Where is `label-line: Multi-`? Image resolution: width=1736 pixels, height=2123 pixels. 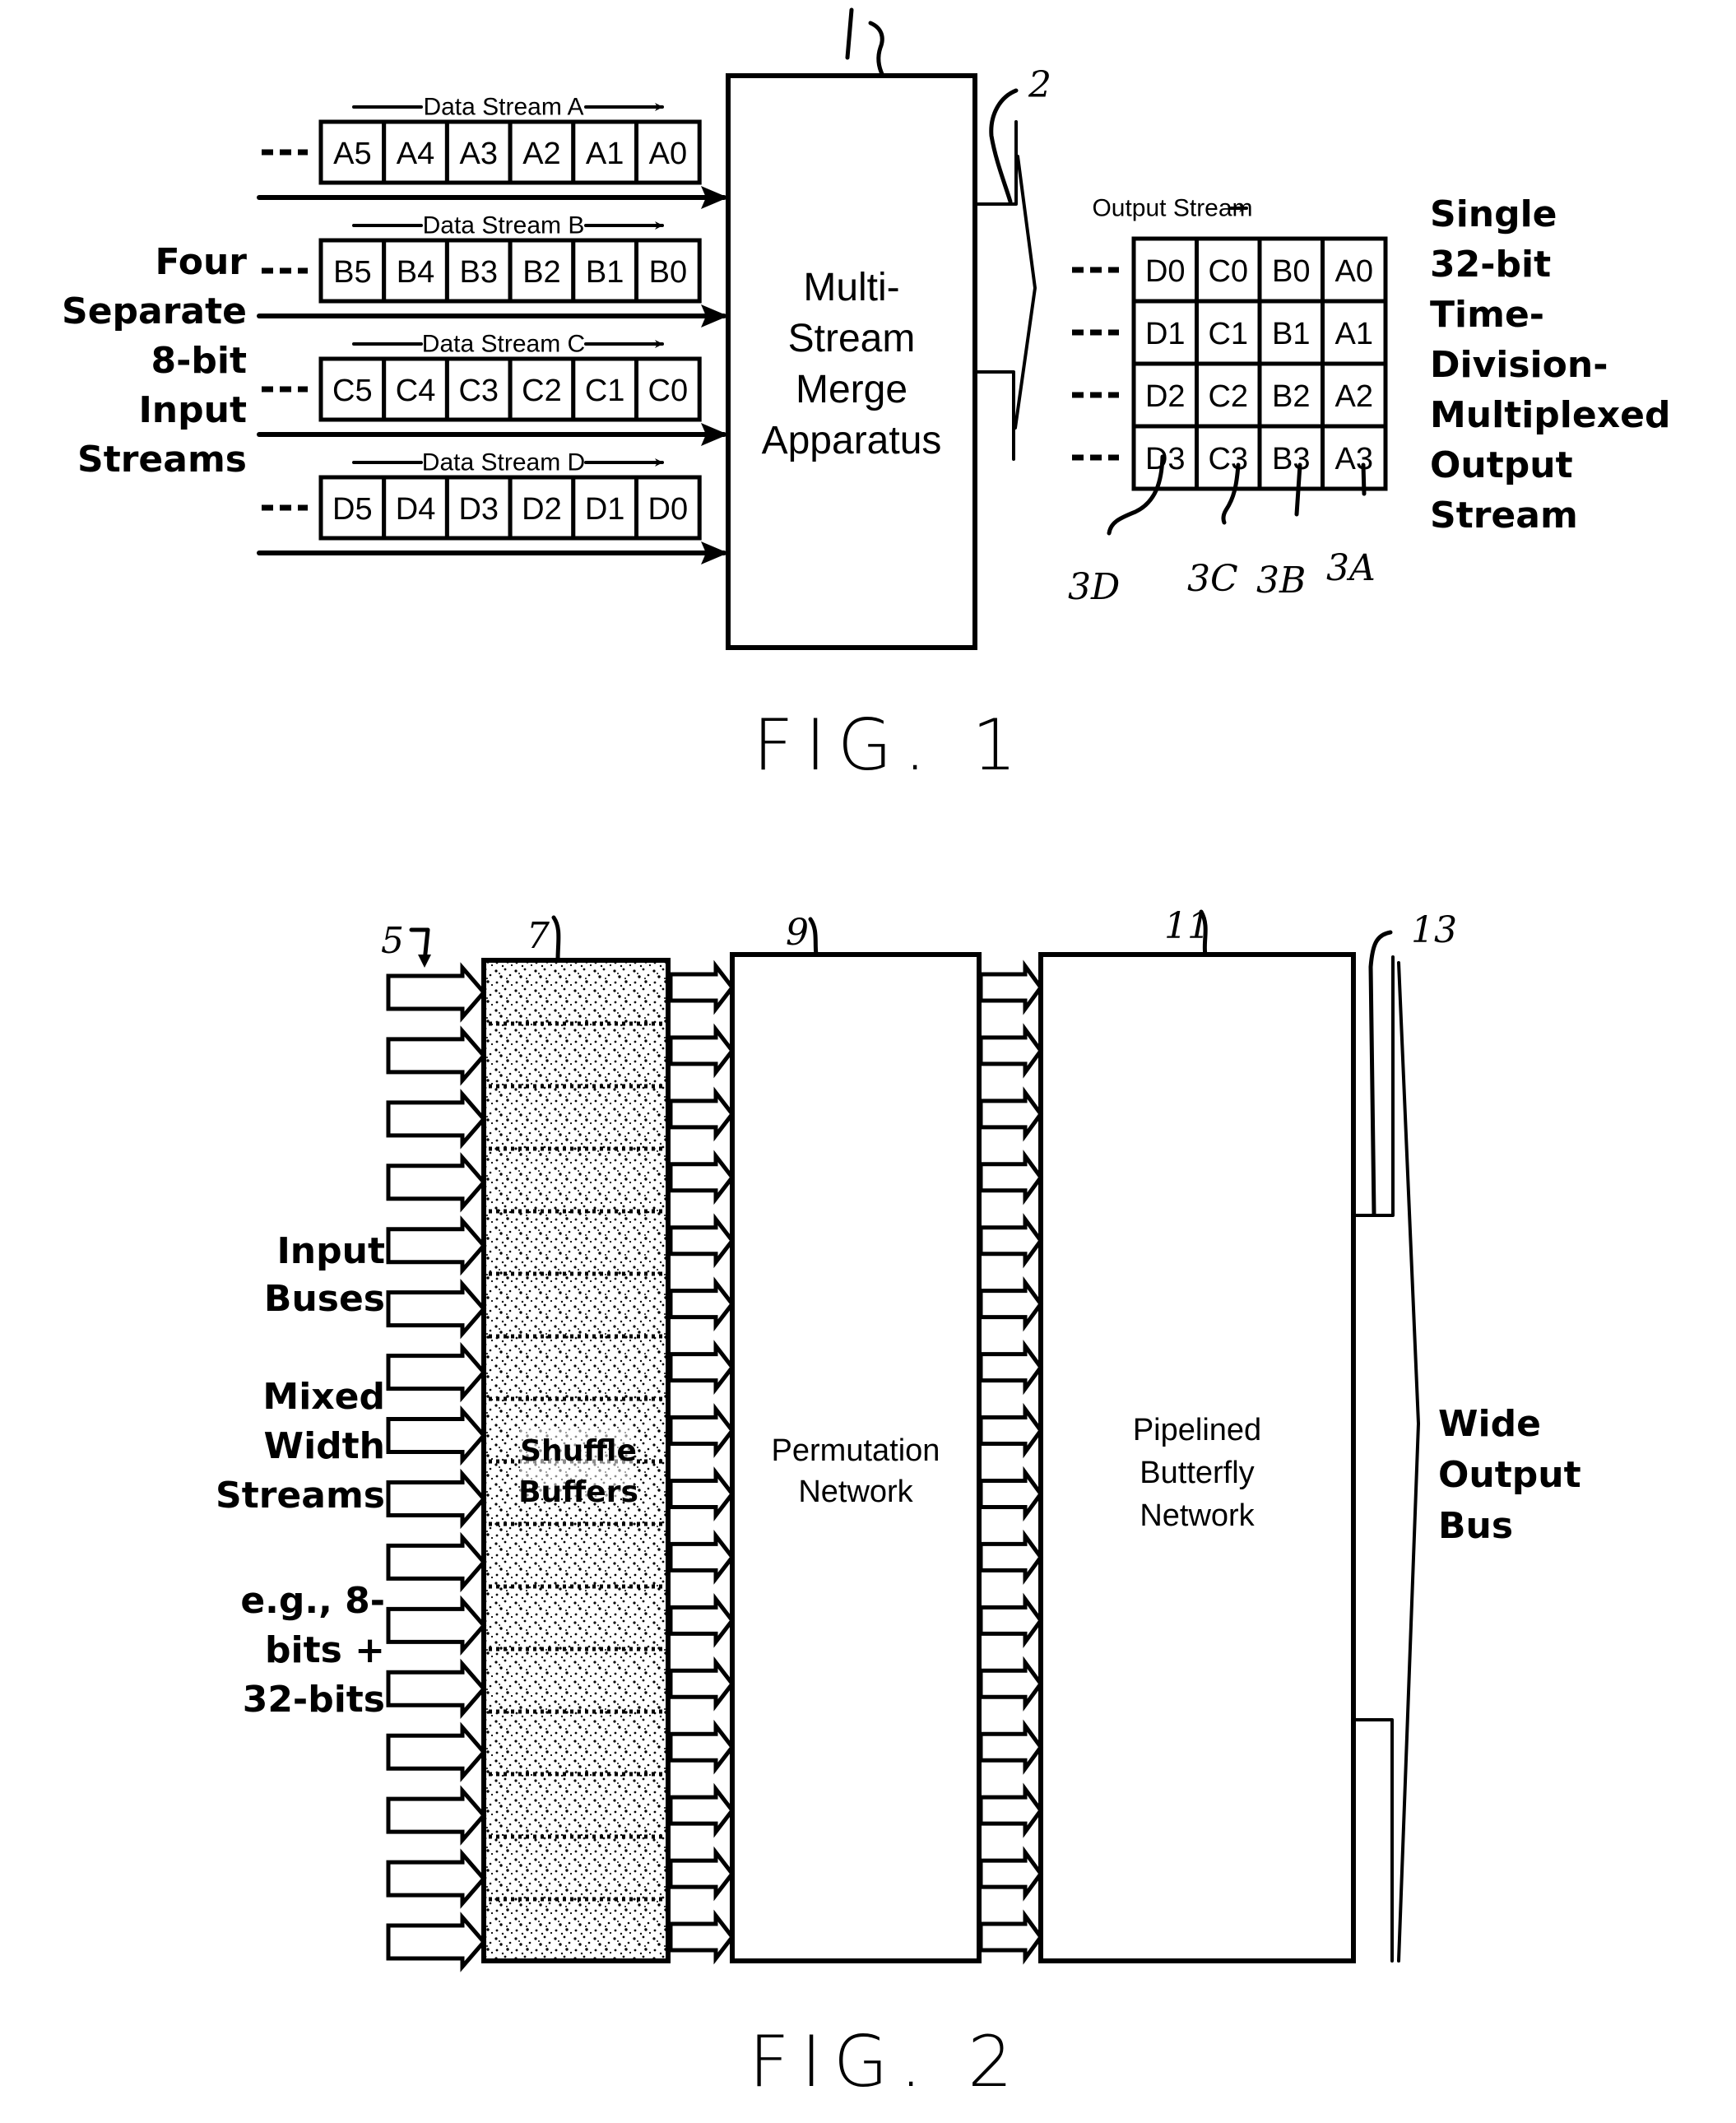 label-line: Multi- is located at coordinates (851, 287).